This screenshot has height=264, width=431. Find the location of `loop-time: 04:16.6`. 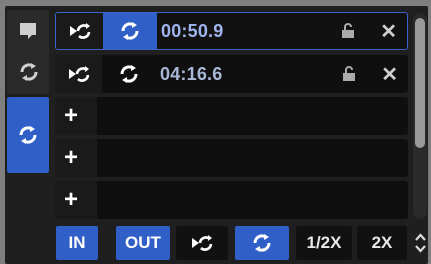

loop-time: 04:16.6 is located at coordinates (191, 73).